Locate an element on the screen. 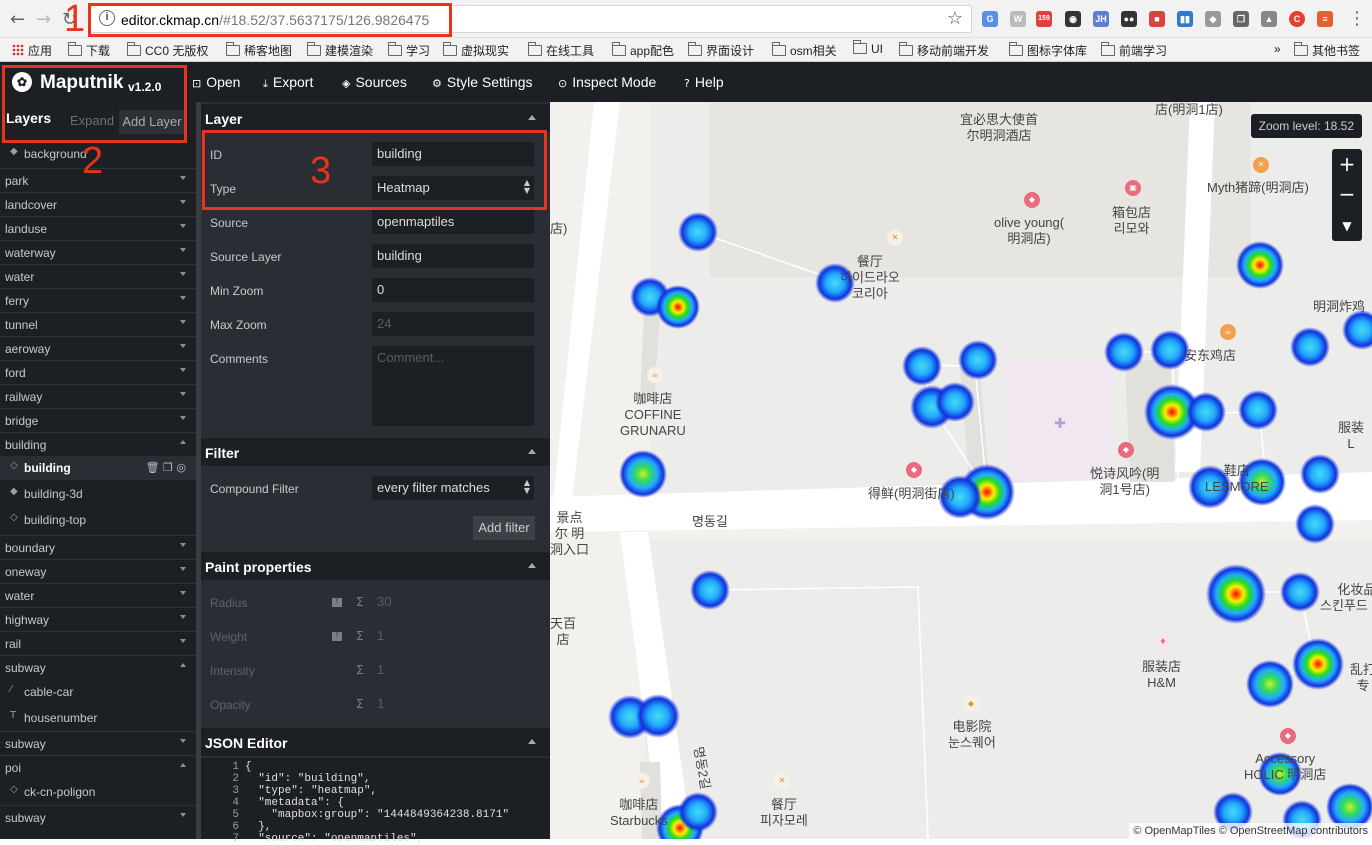  map-place-label: 安东鸡店 is located at coordinates (1210, 356).